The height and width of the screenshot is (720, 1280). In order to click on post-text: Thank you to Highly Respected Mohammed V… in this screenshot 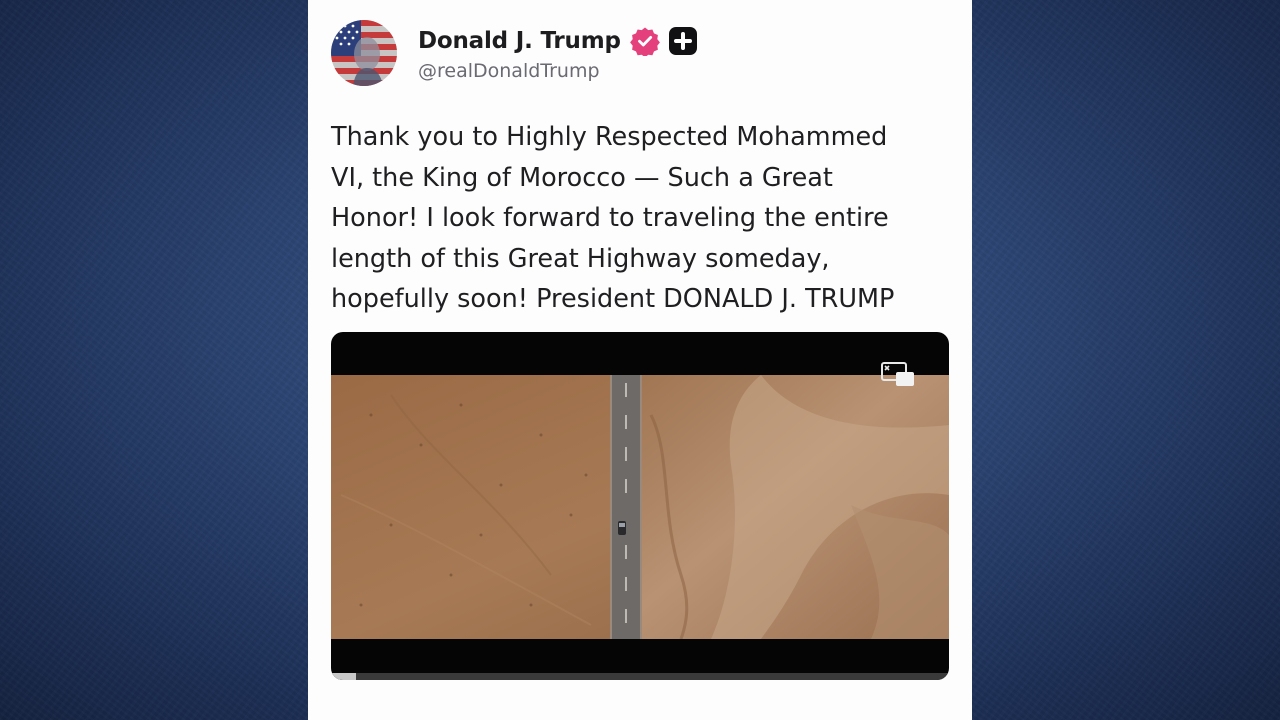, I will do `click(613, 218)`.